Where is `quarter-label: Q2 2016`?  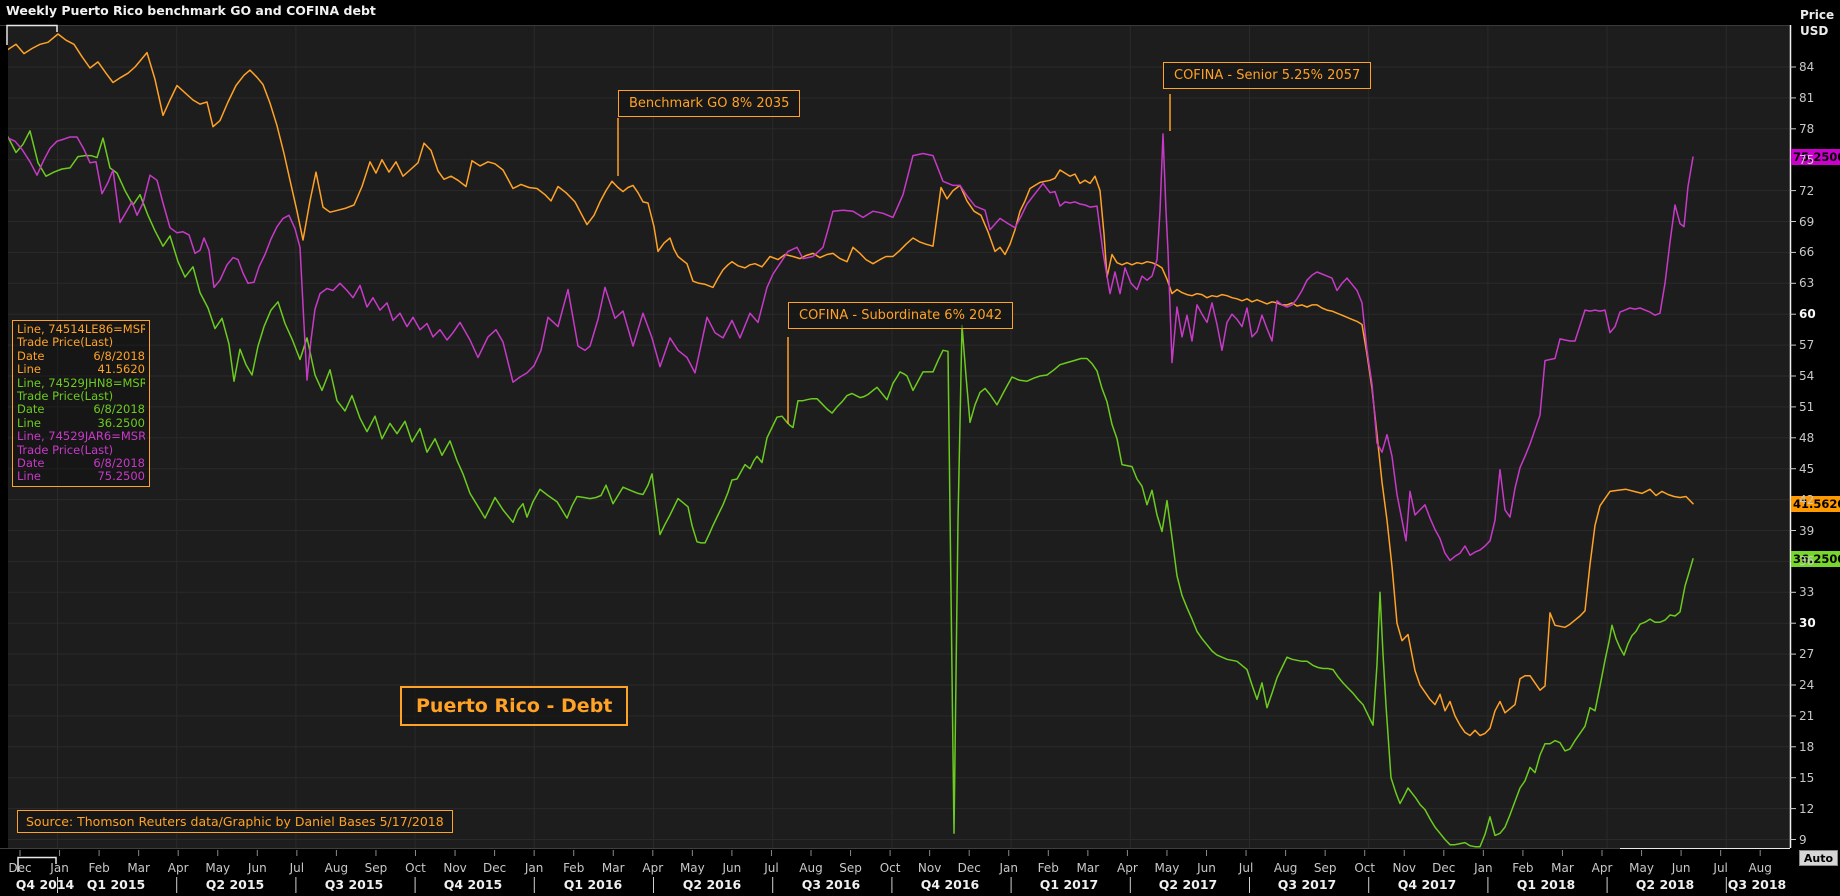 quarter-label: Q2 2016 is located at coordinates (712, 884).